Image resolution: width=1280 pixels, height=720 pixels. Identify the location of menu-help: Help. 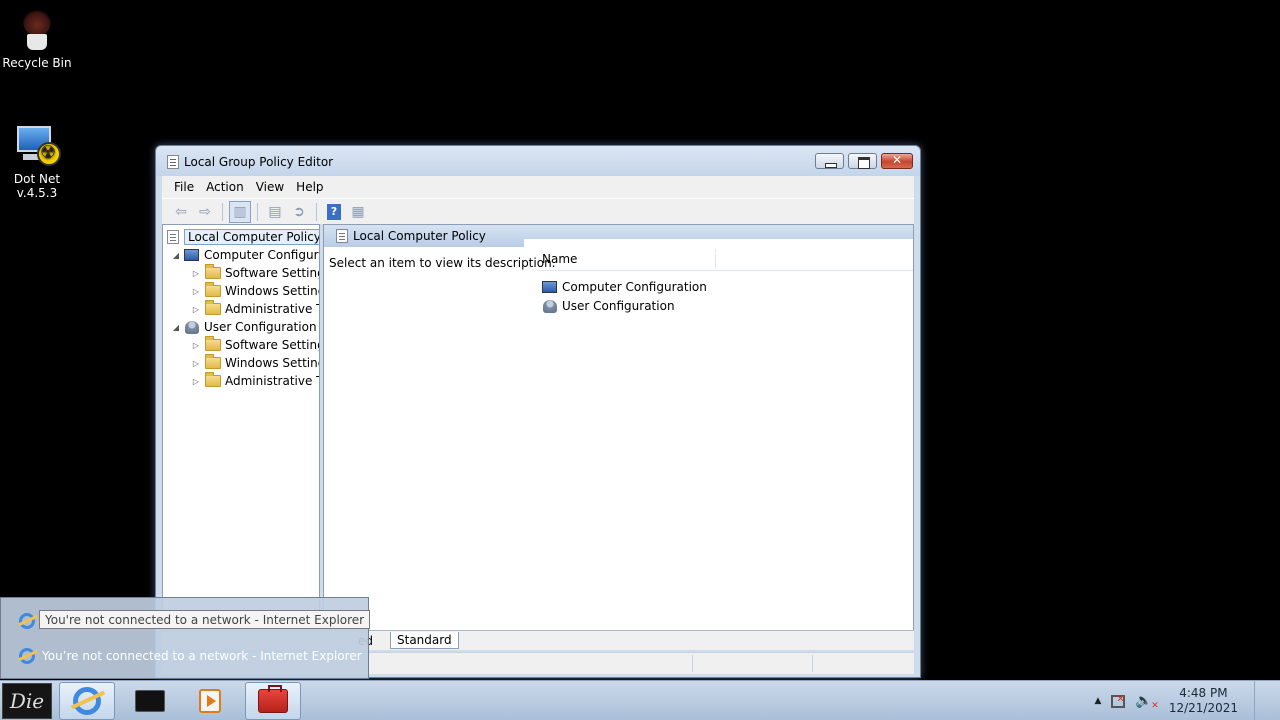
(309, 187).